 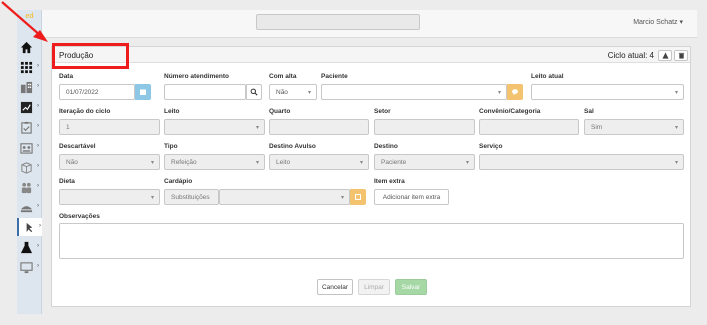 What do you see at coordinates (634, 127) in the screenshot?
I see `salt-select: Sim ▾` at bounding box center [634, 127].